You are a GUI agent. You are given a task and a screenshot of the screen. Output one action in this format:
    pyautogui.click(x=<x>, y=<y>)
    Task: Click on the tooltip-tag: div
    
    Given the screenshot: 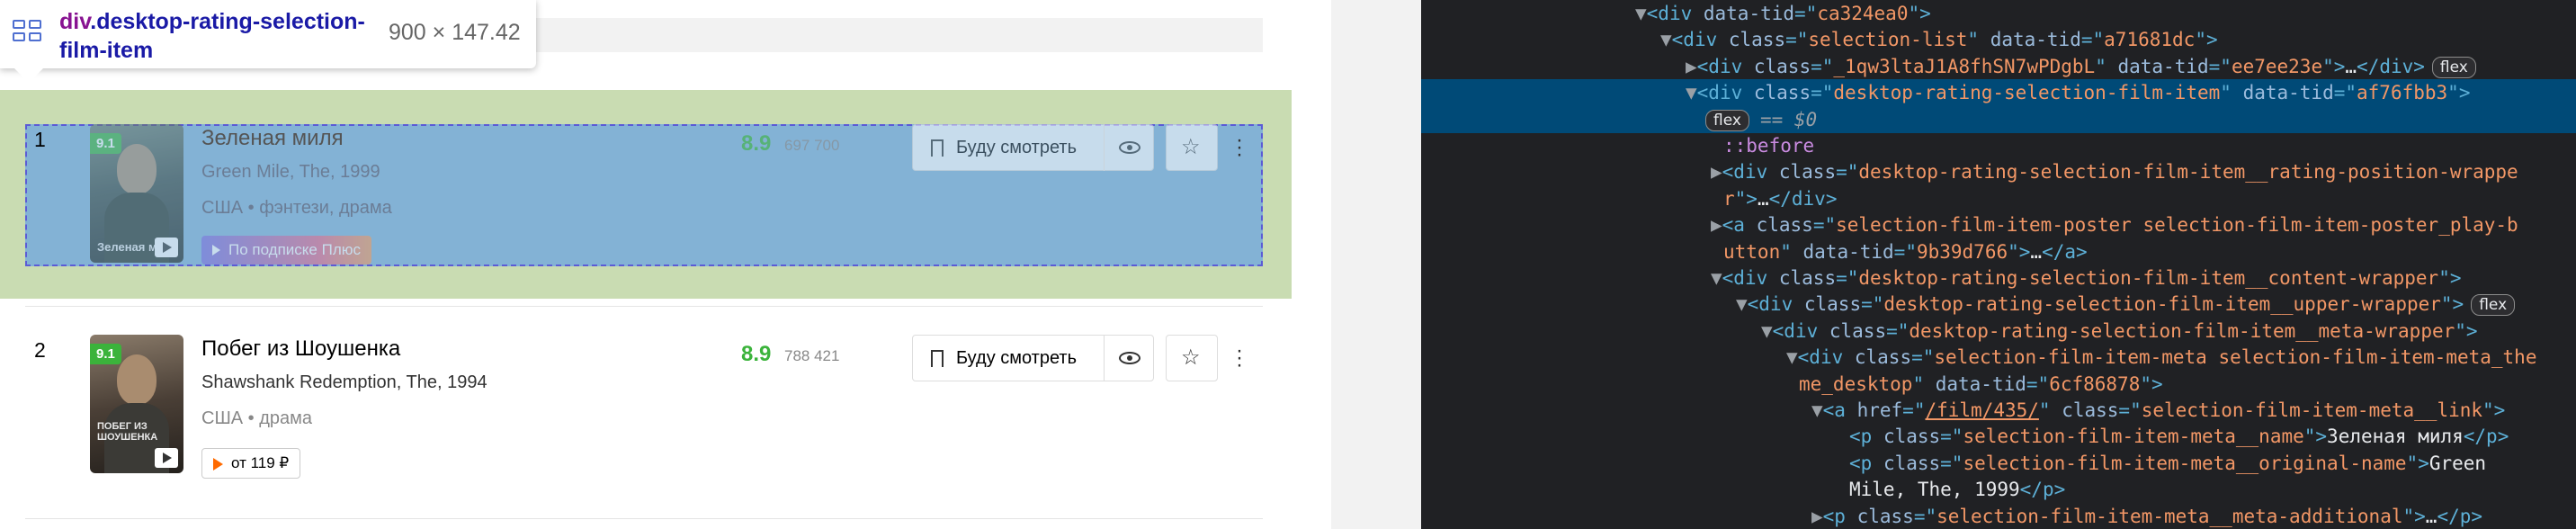 What is the action you would take?
    pyautogui.click(x=75, y=21)
    